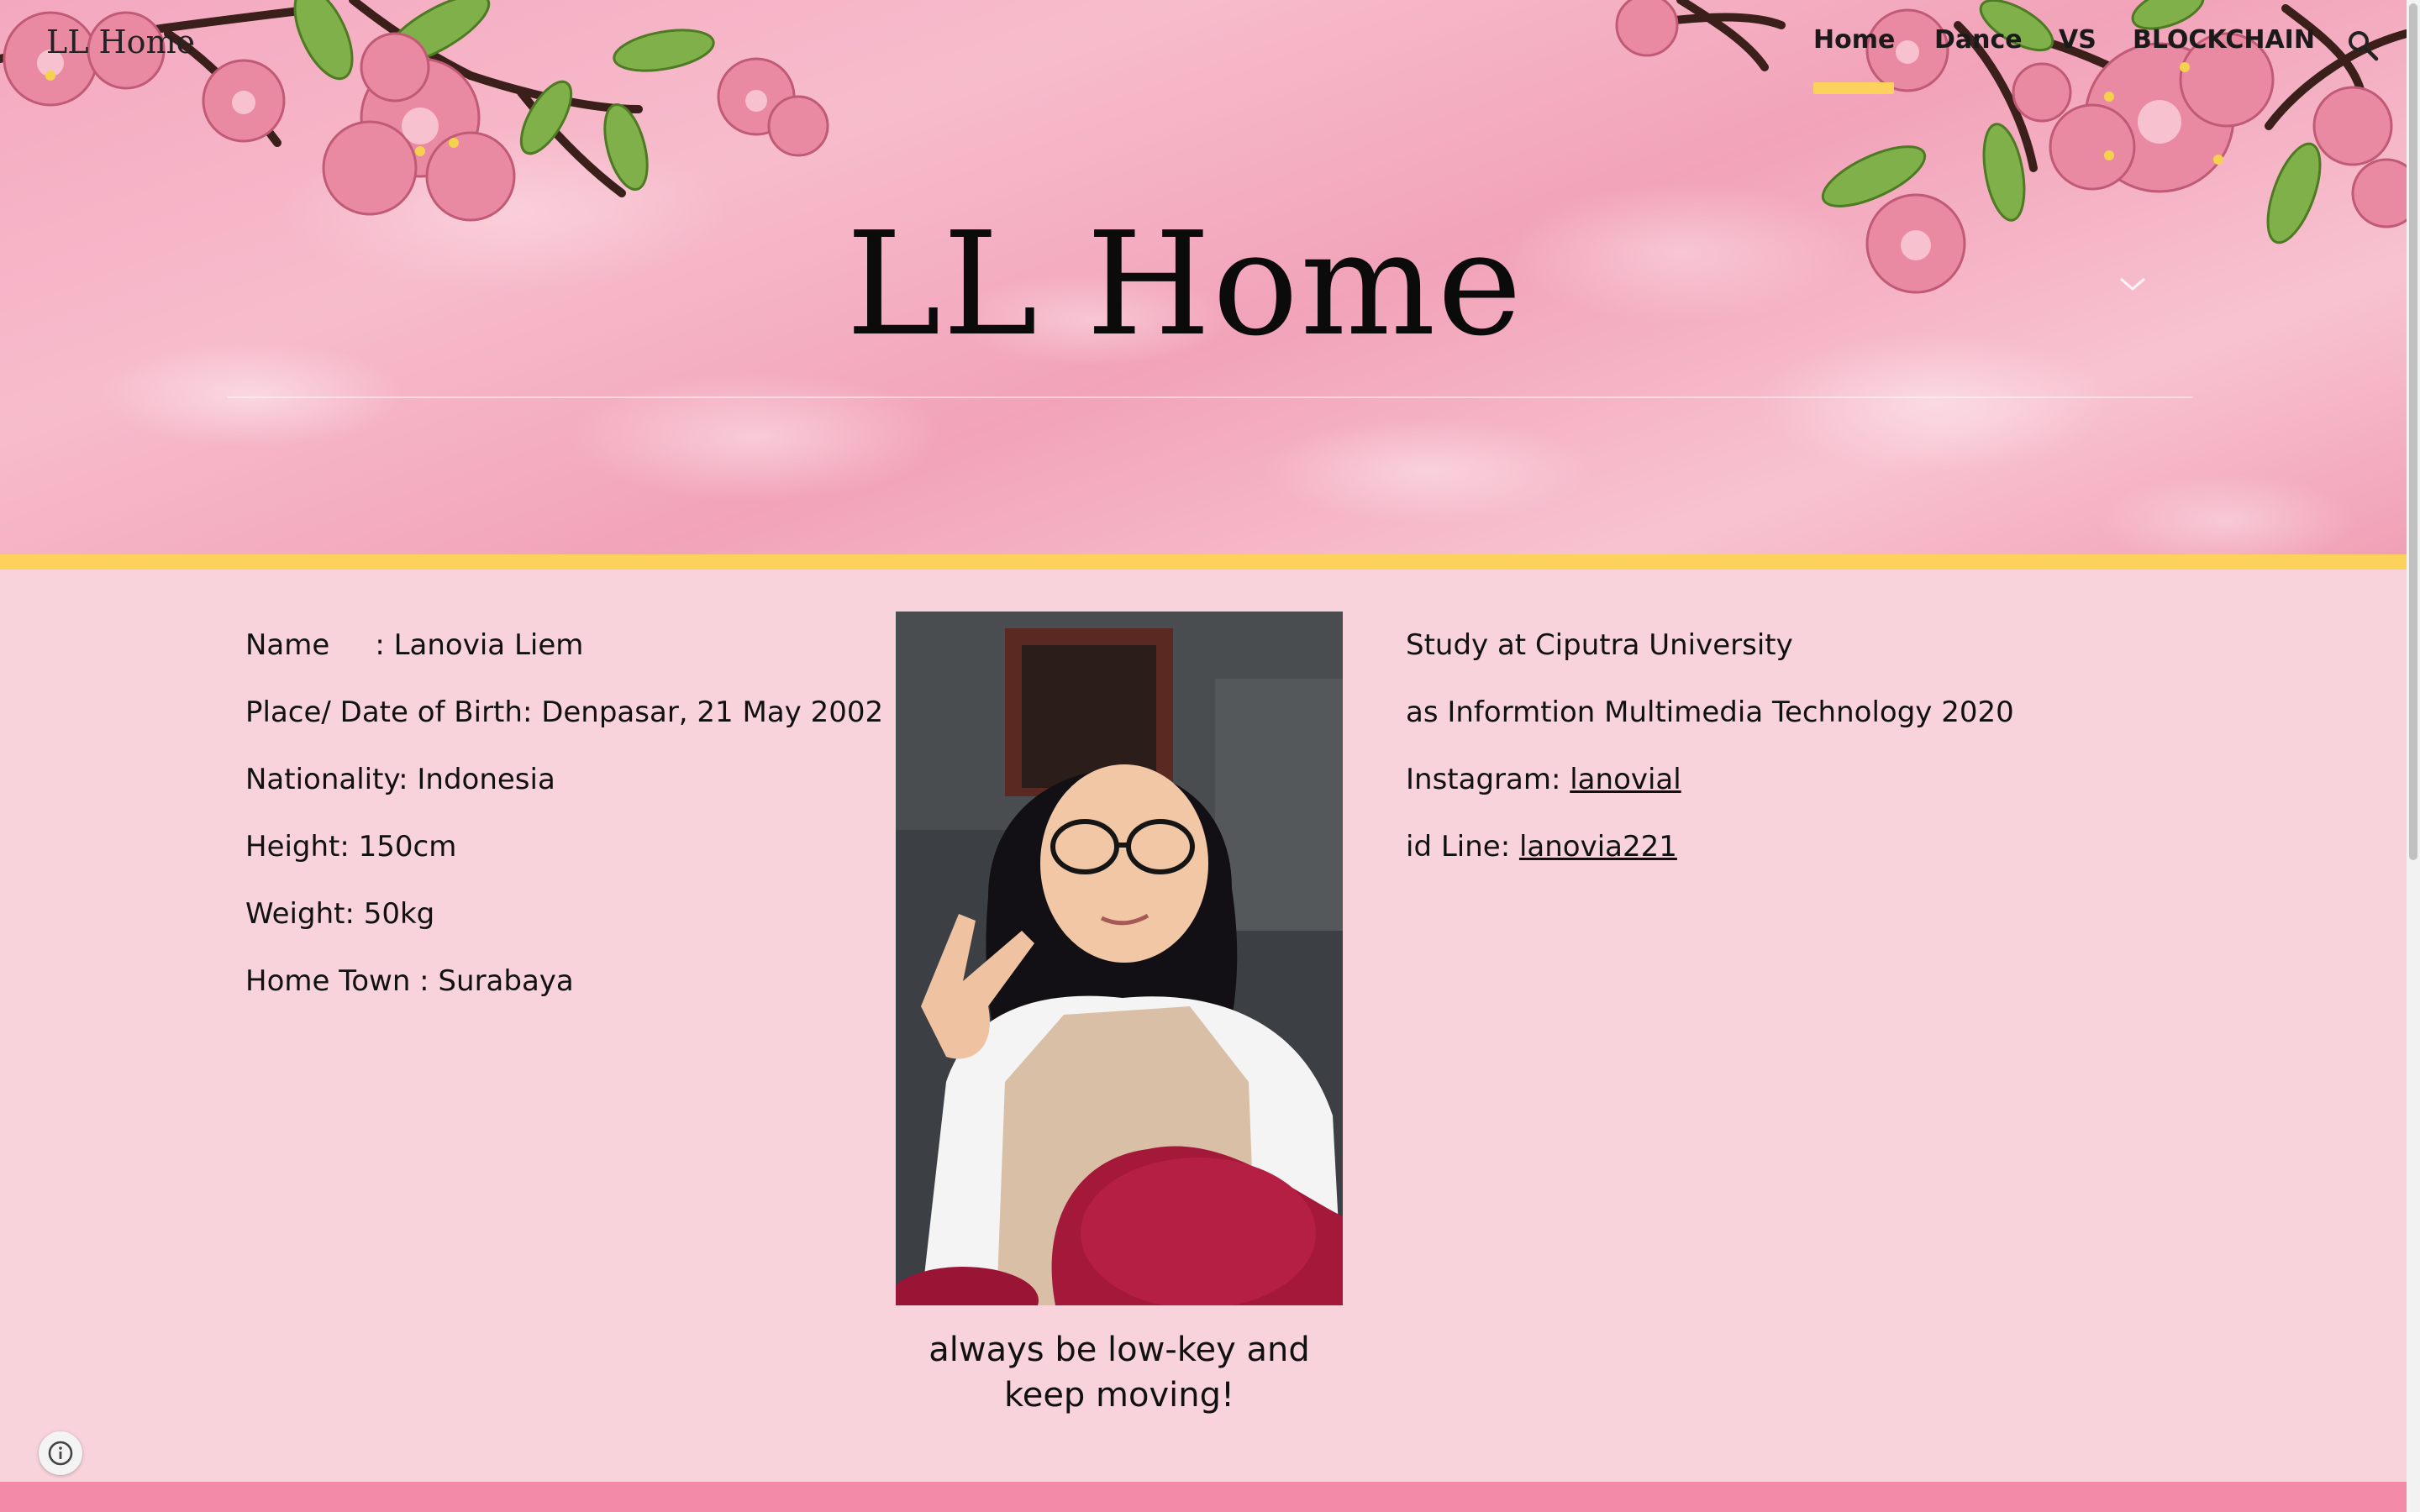 Image resolution: width=2420 pixels, height=1512 pixels. Describe the element at coordinates (1979, 40) in the screenshot. I see `nav-item-dance: Dance` at that location.